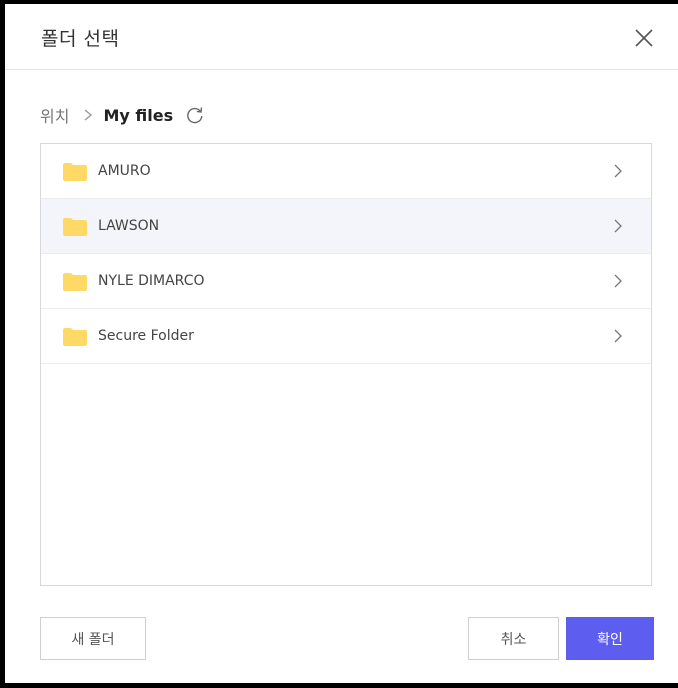  Describe the element at coordinates (346, 226) in the screenshot. I see `folder-row-lawson: LAWSON` at that location.